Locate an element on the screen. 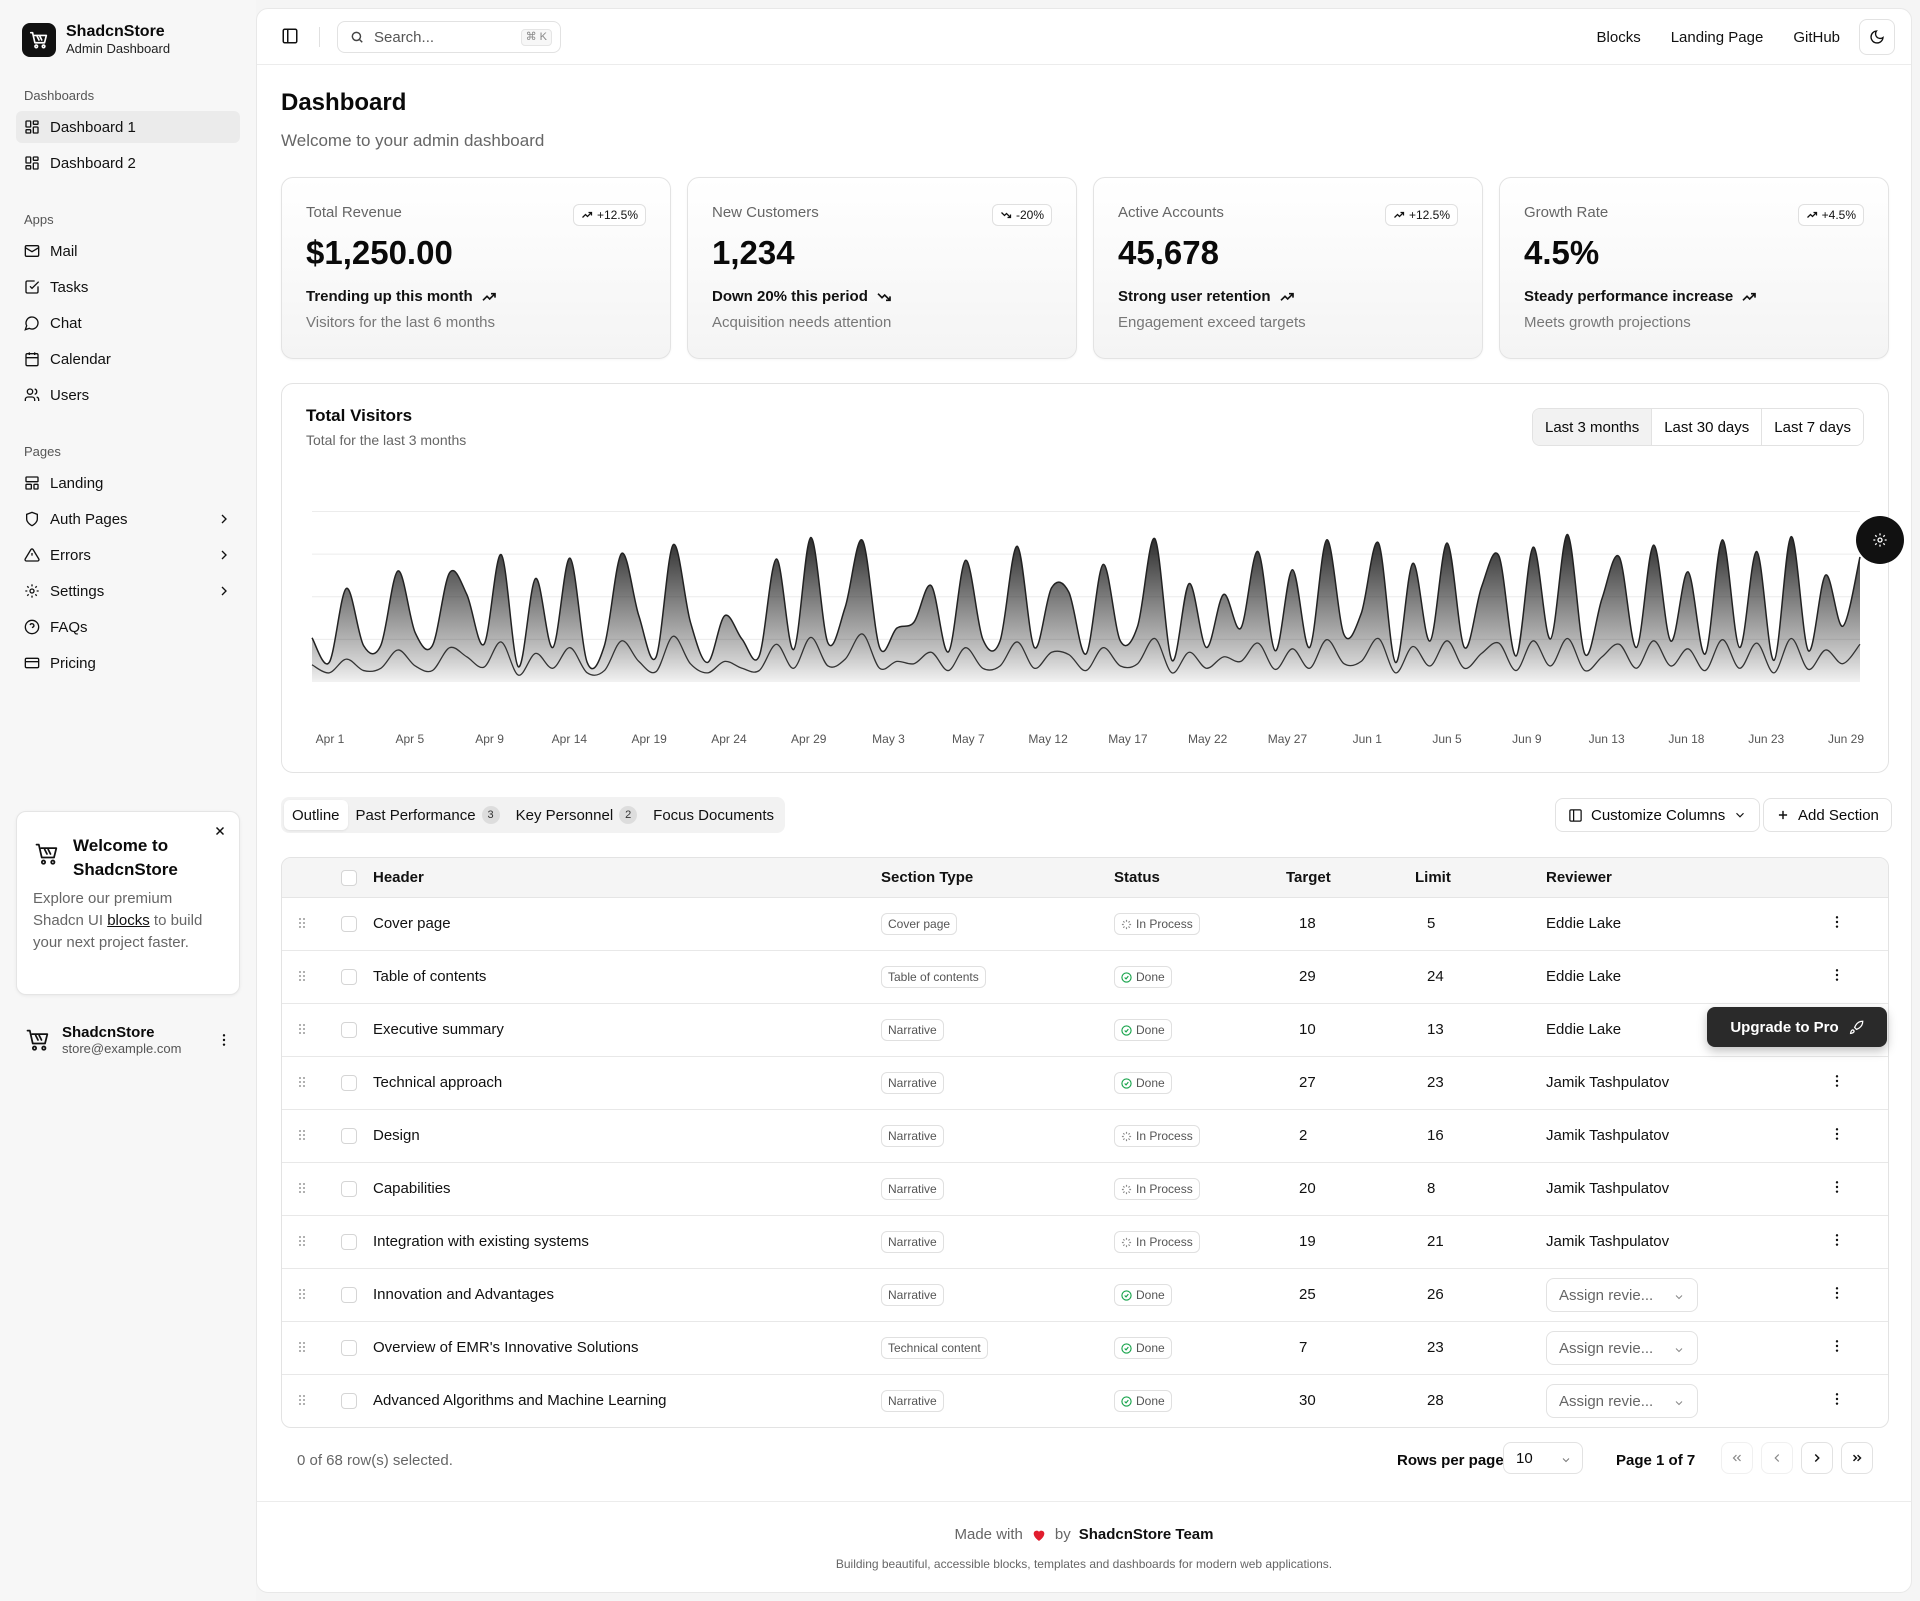 This screenshot has height=1601, width=1920. target-cell: 29 is located at coordinates (1307, 976).